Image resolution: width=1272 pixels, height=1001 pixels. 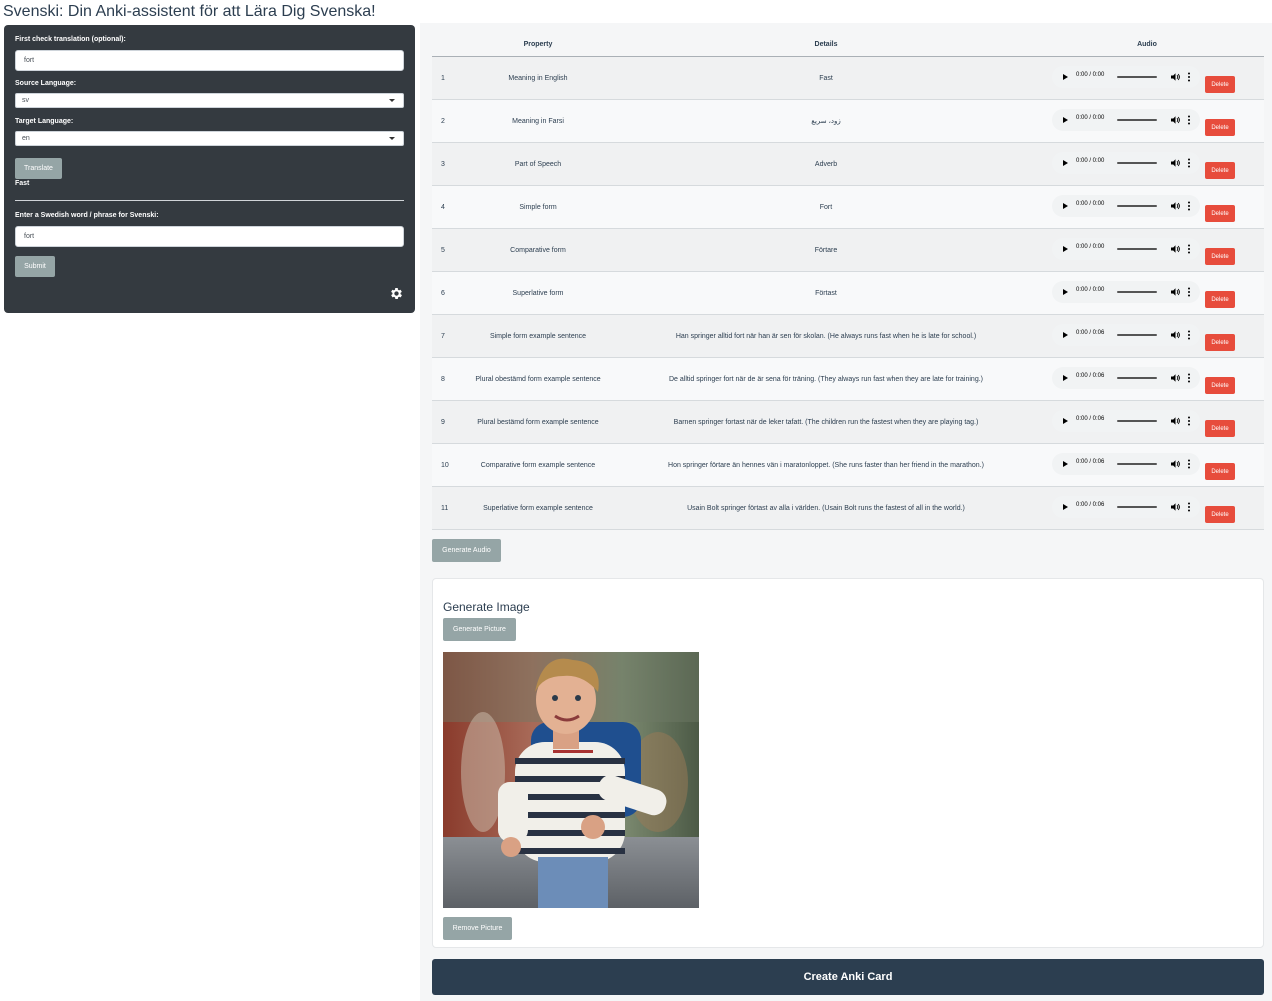 I want to click on generate-audio-button: Generate Audio, so click(x=466, y=550).